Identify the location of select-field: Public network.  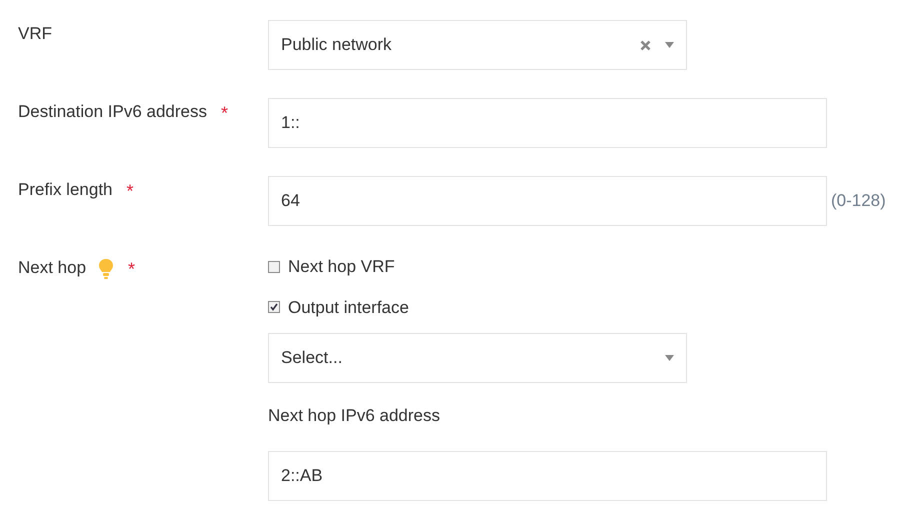
(477, 45).